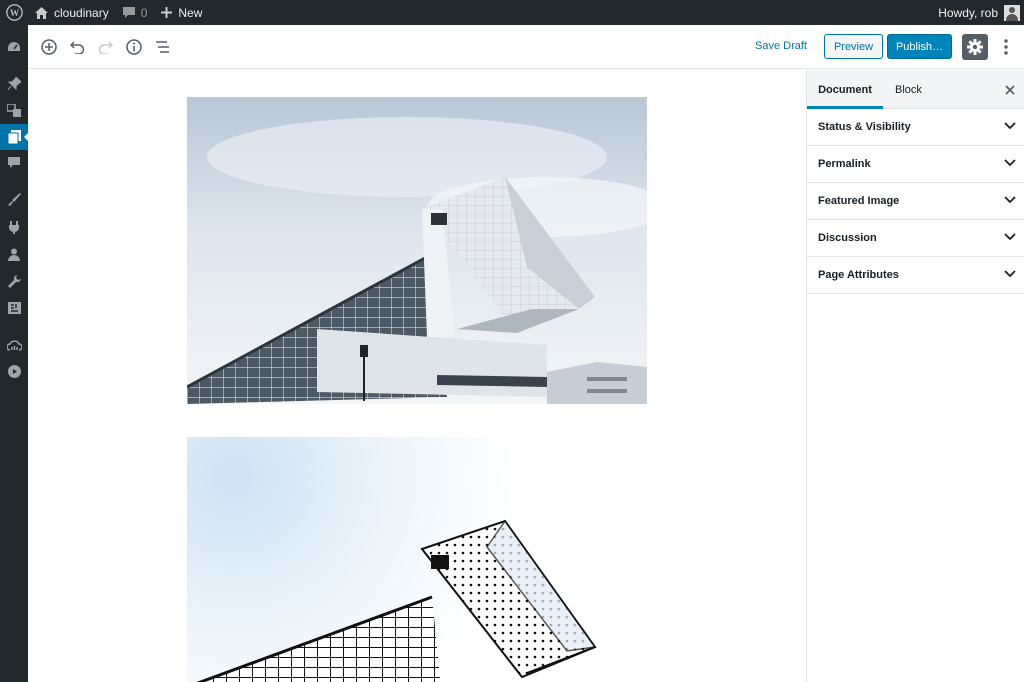 The image size is (1024, 682). Describe the element at coordinates (14, 227) in the screenshot. I see `plugins-icon` at that location.